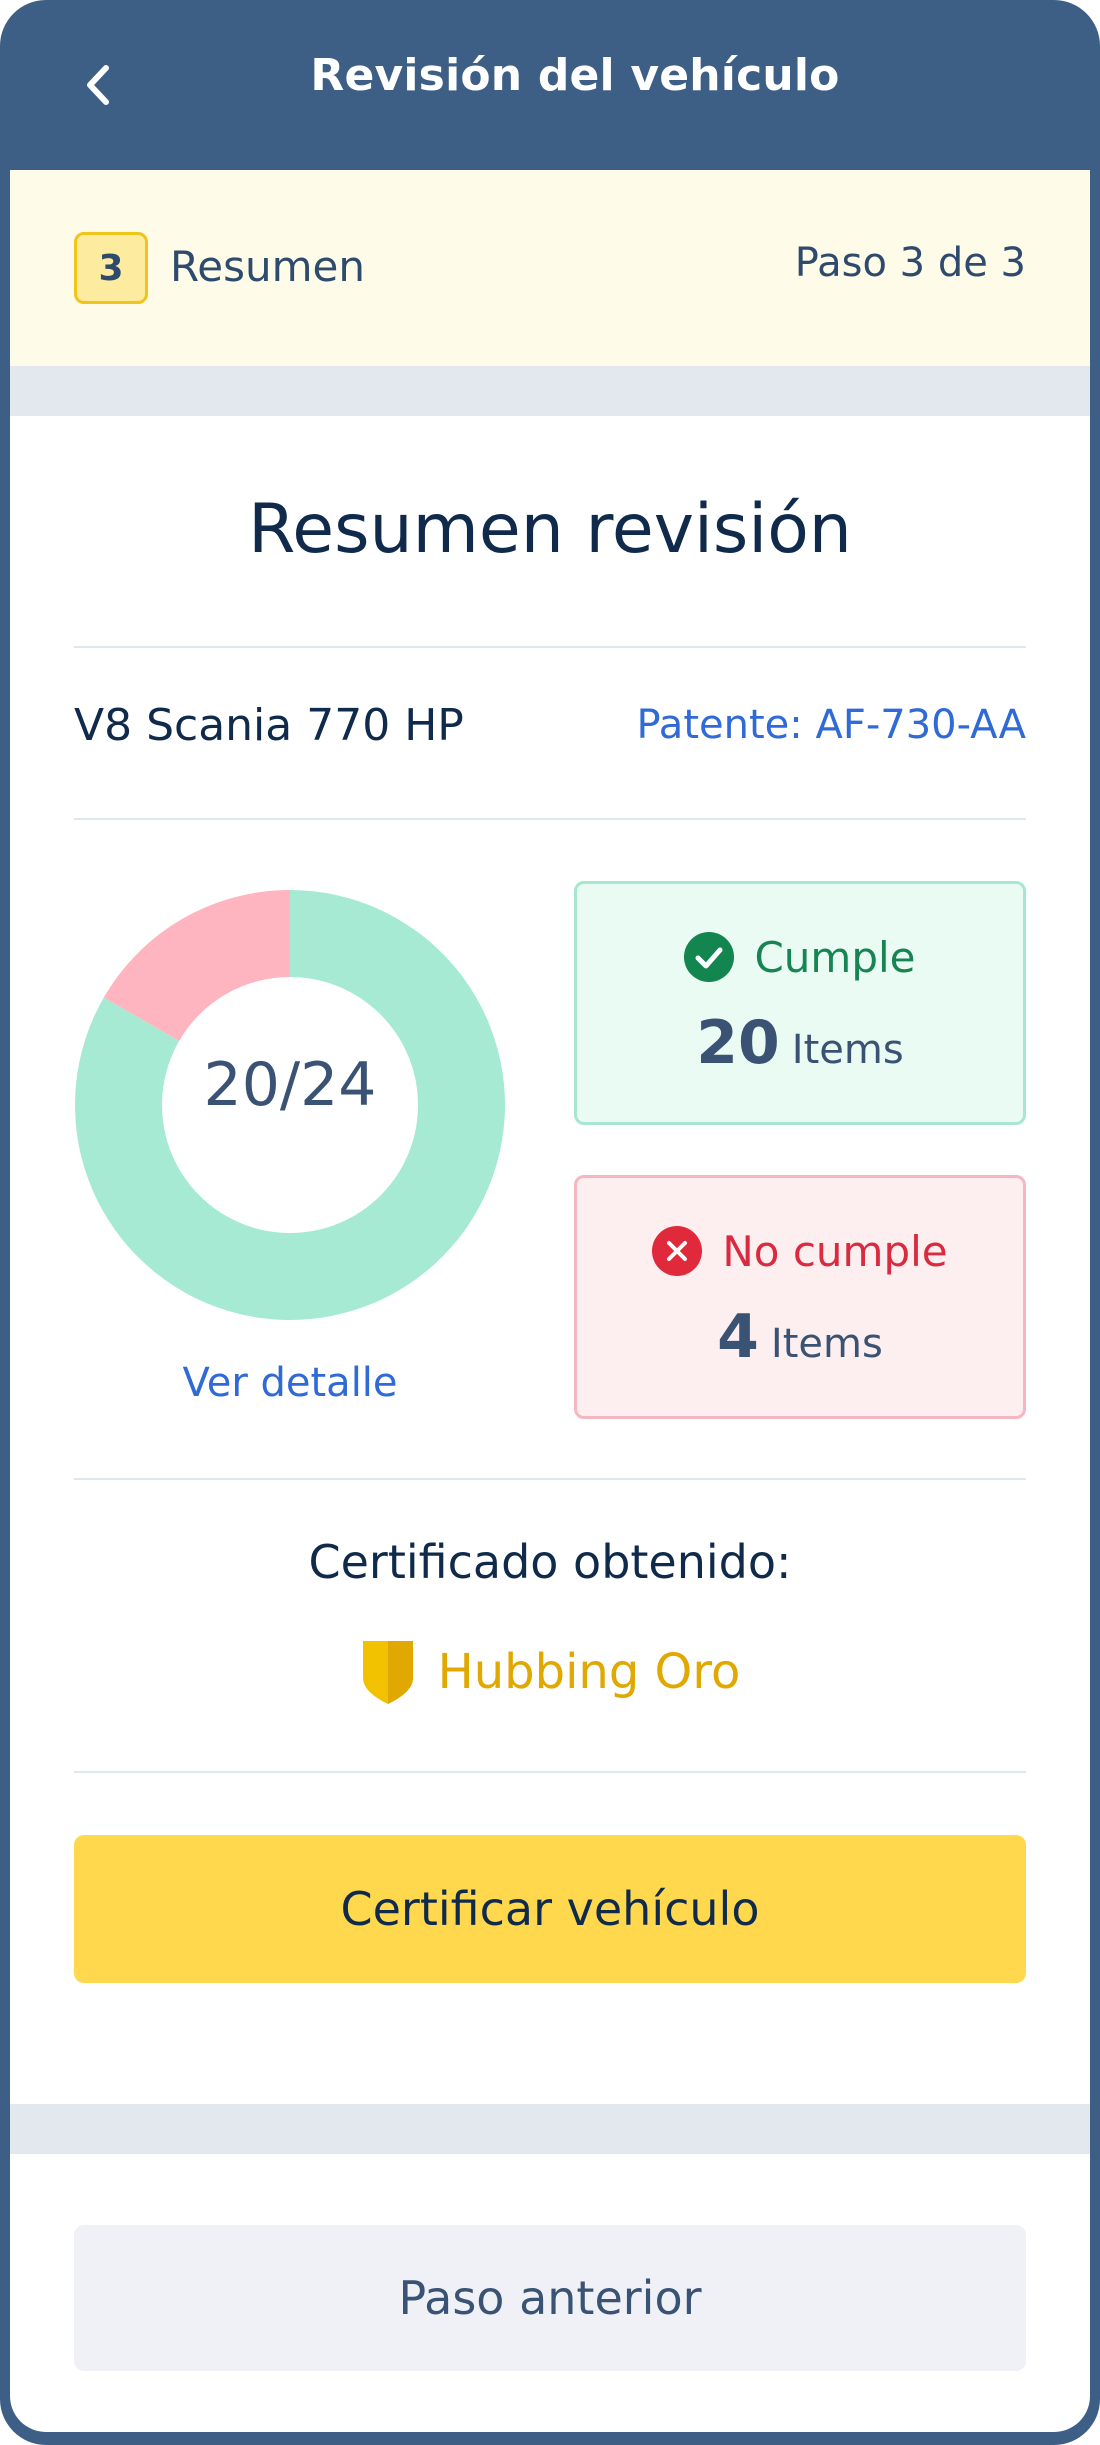  Describe the element at coordinates (589, 1672) in the screenshot. I see `certificate-name: Hubbing Oro` at that location.